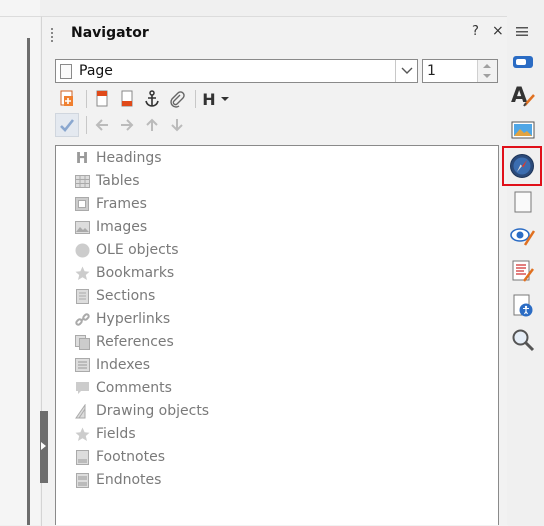 This screenshot has height=526, width=544. What do you see at coordinates (68, 99) in the screenshot?
I see `drag-mode-icon` at bounding box center [68, 99].